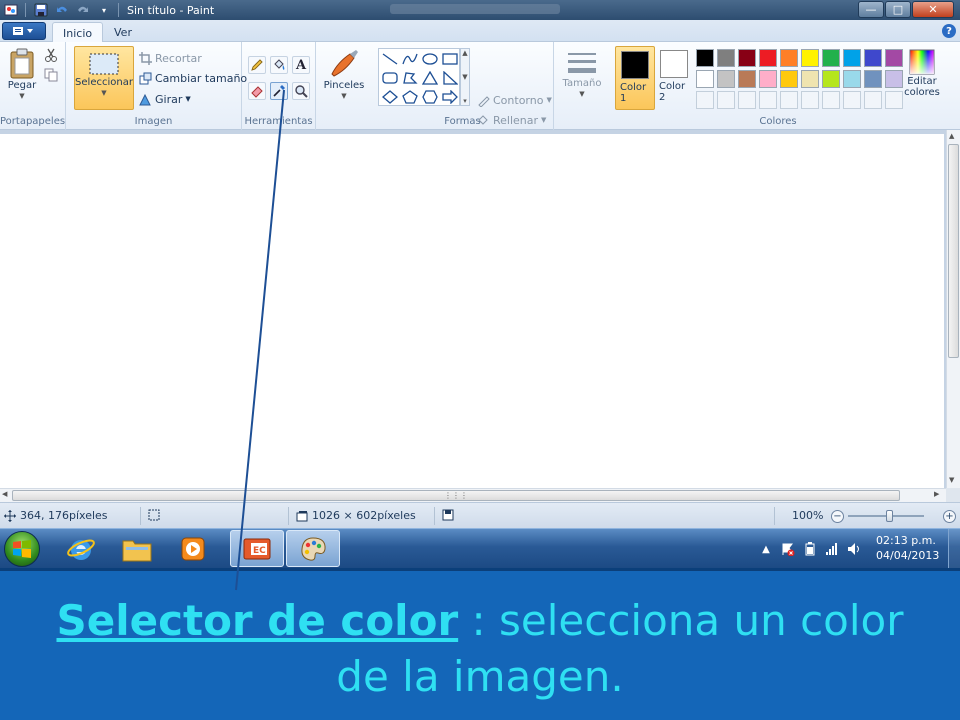 Image resolution: width=960 pixels, height=720 pixels. Describe the element at coordinates (450, 59) in the screenshot. I see `rectangle-shape-icon` at that location.